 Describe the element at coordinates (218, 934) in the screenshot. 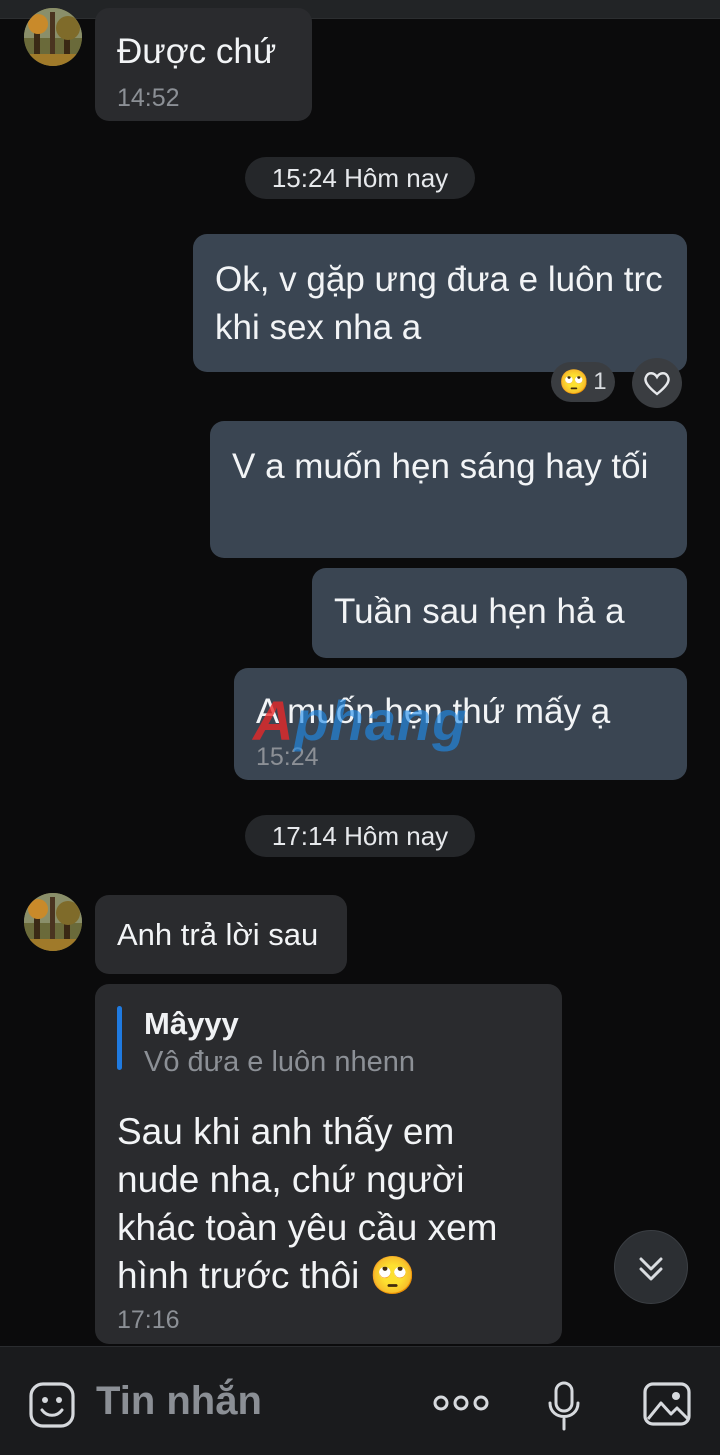

I see `message-text: Anh trả lời sau` at that location.